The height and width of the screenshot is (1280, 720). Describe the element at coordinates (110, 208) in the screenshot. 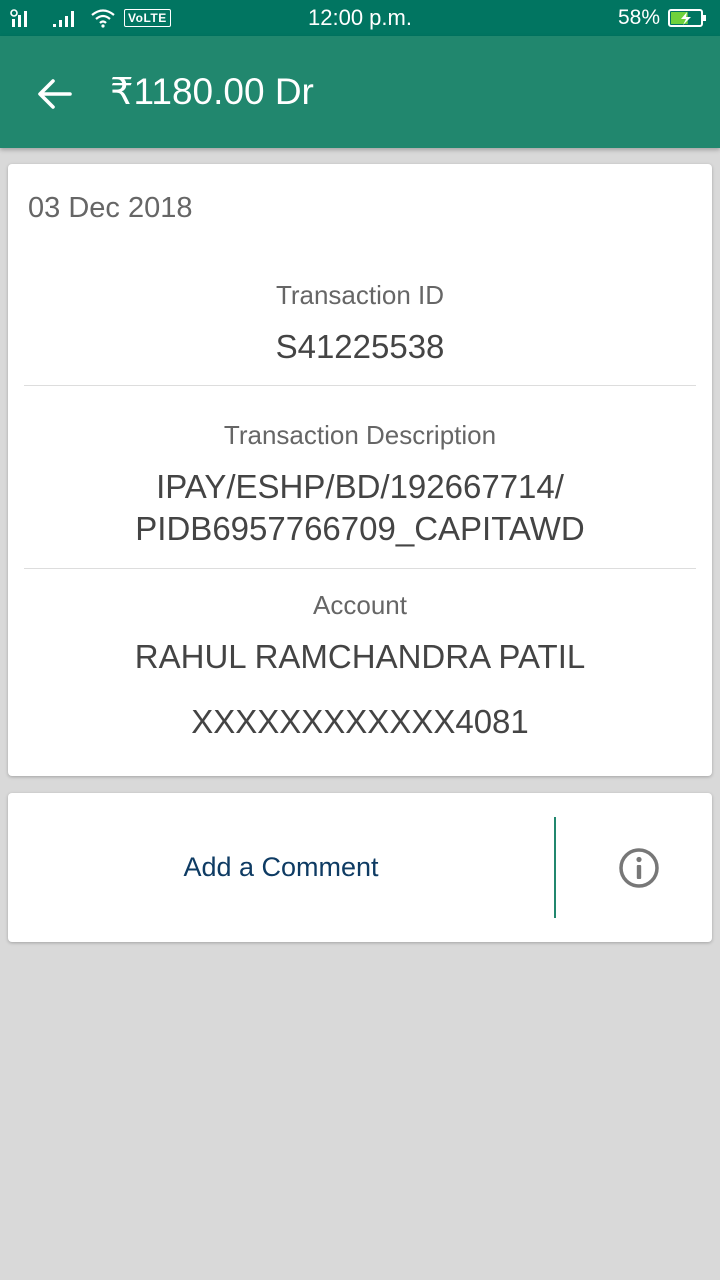

I see `transaction-date: 03 Dec 2018` at that location.